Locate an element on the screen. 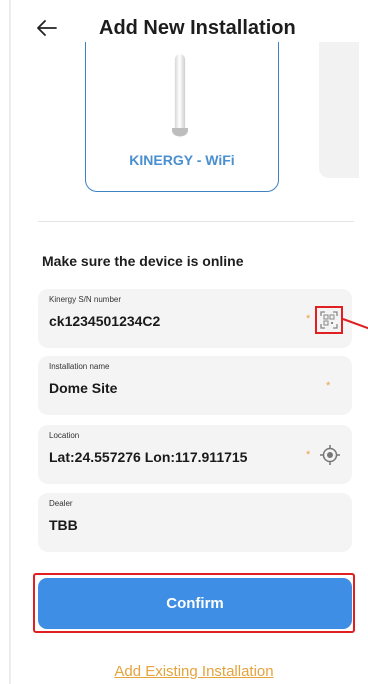  section-heading: Make sure the device is online is located at coordinates (143, 261).